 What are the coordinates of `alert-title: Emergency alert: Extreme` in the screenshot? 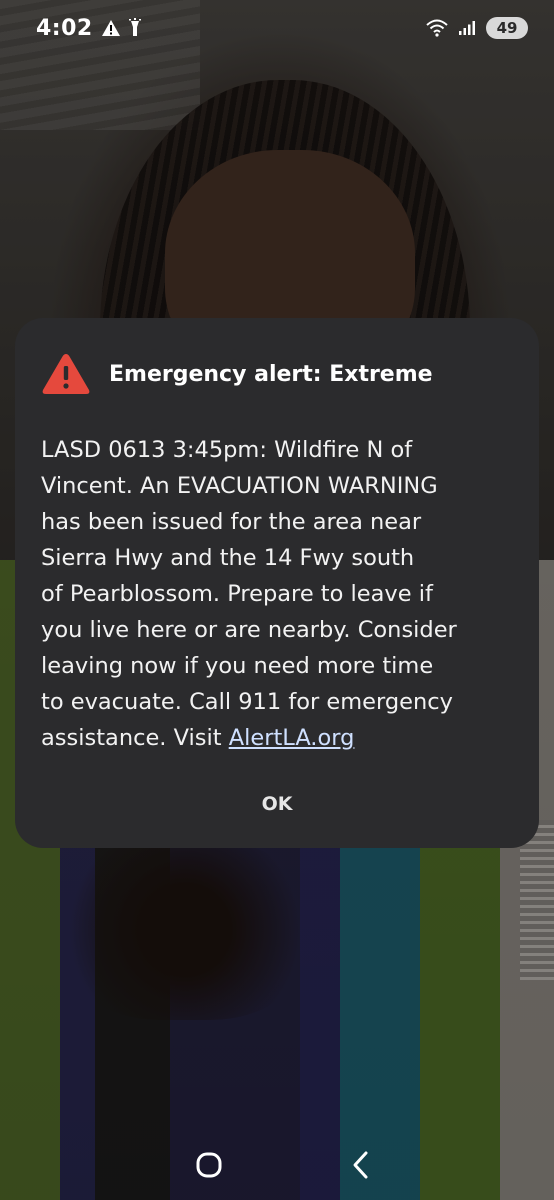 It's located at (271, 374).